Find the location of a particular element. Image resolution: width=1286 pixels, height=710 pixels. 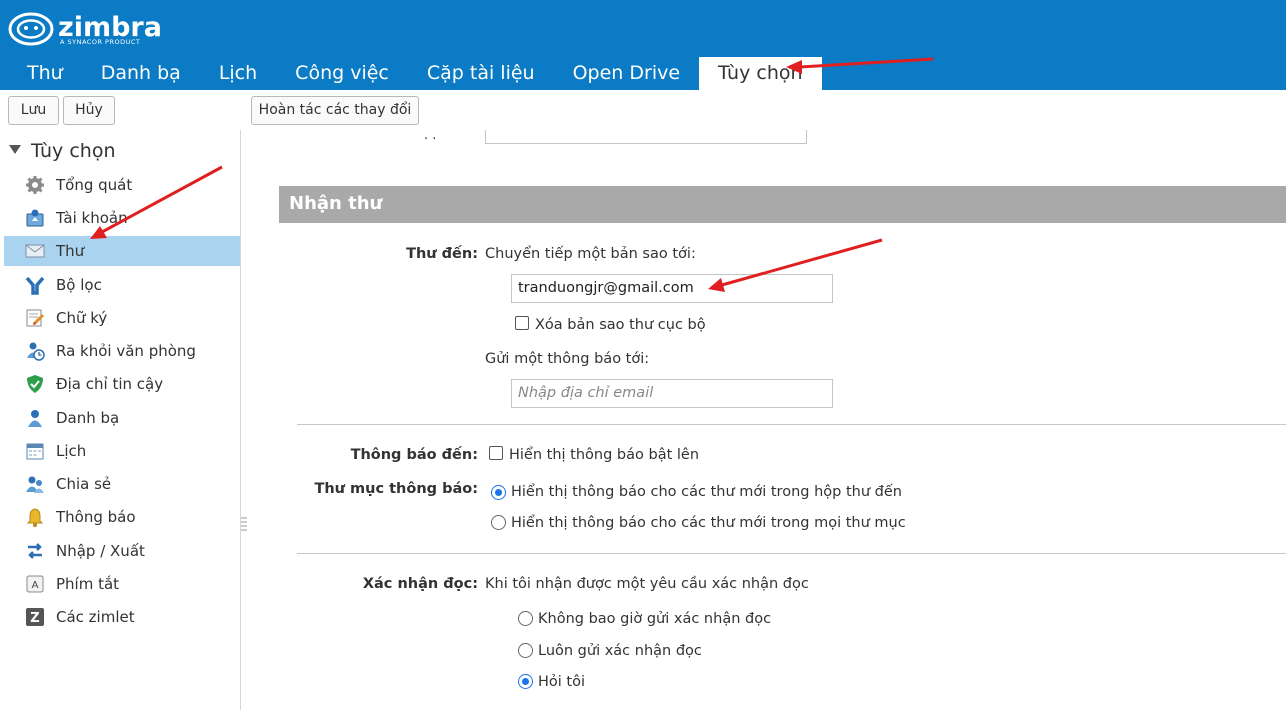

sidebar-item-out-of-office: Ra khỏi văn phòng is located at coordinates (122, 351).